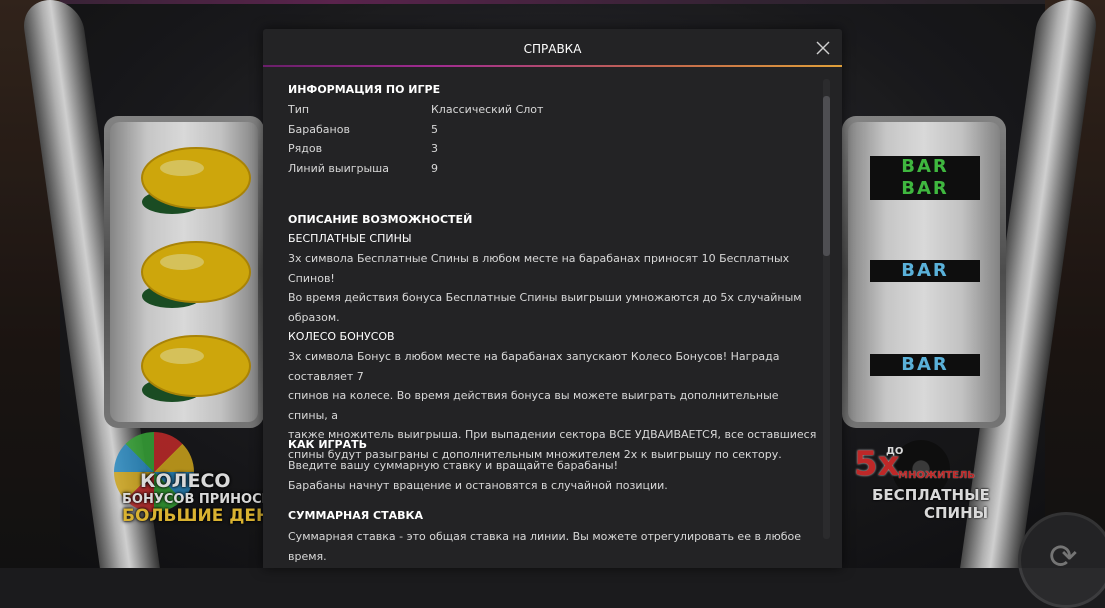 Image resolution: width=1105 pixels, height=608 pixels. What do you see at coordinates (338, 169) in the screenshot?
I see `info-key: Линий выигрыша` at bounding box center [338, 169].